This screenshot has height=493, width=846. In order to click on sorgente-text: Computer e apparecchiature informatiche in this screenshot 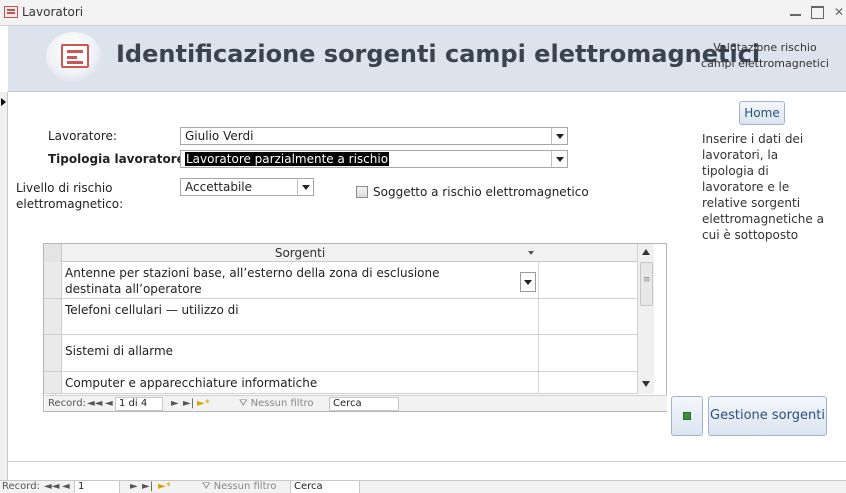, I will do `click(191, 383)`.